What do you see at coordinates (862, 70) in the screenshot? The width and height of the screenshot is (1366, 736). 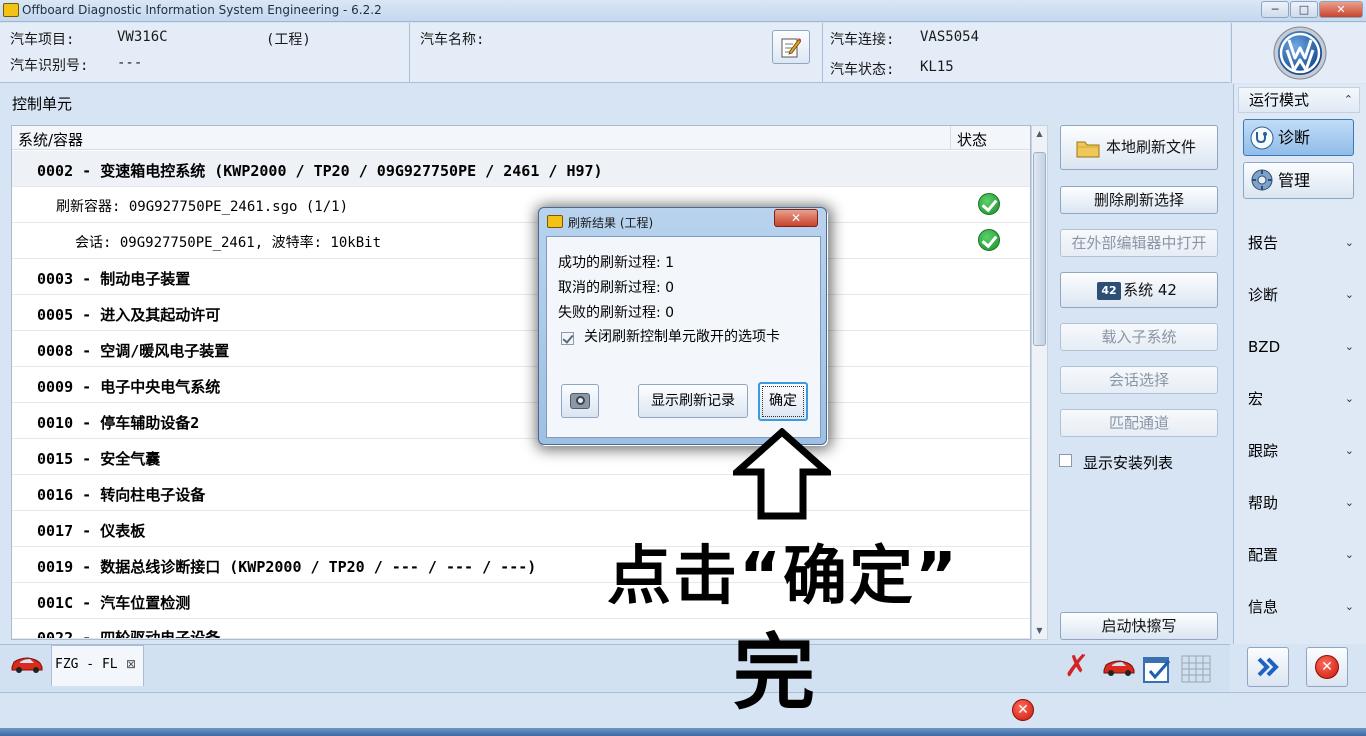 I see `vehicle-state-label: 汽车状态:` at bounding box center [862, 70].